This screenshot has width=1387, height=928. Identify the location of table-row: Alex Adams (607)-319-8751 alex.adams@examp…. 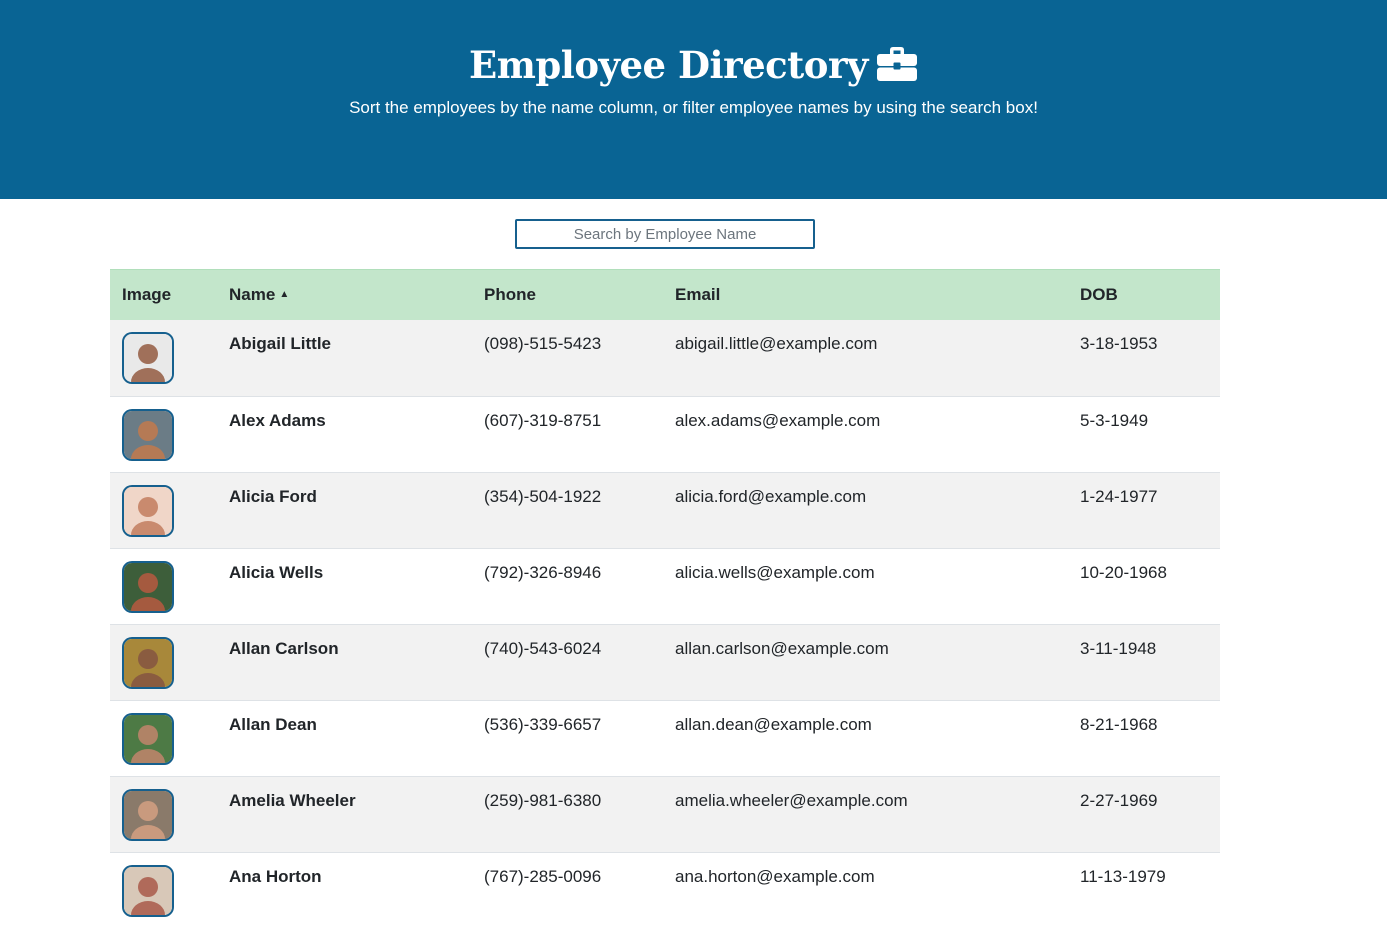
(665, 433).